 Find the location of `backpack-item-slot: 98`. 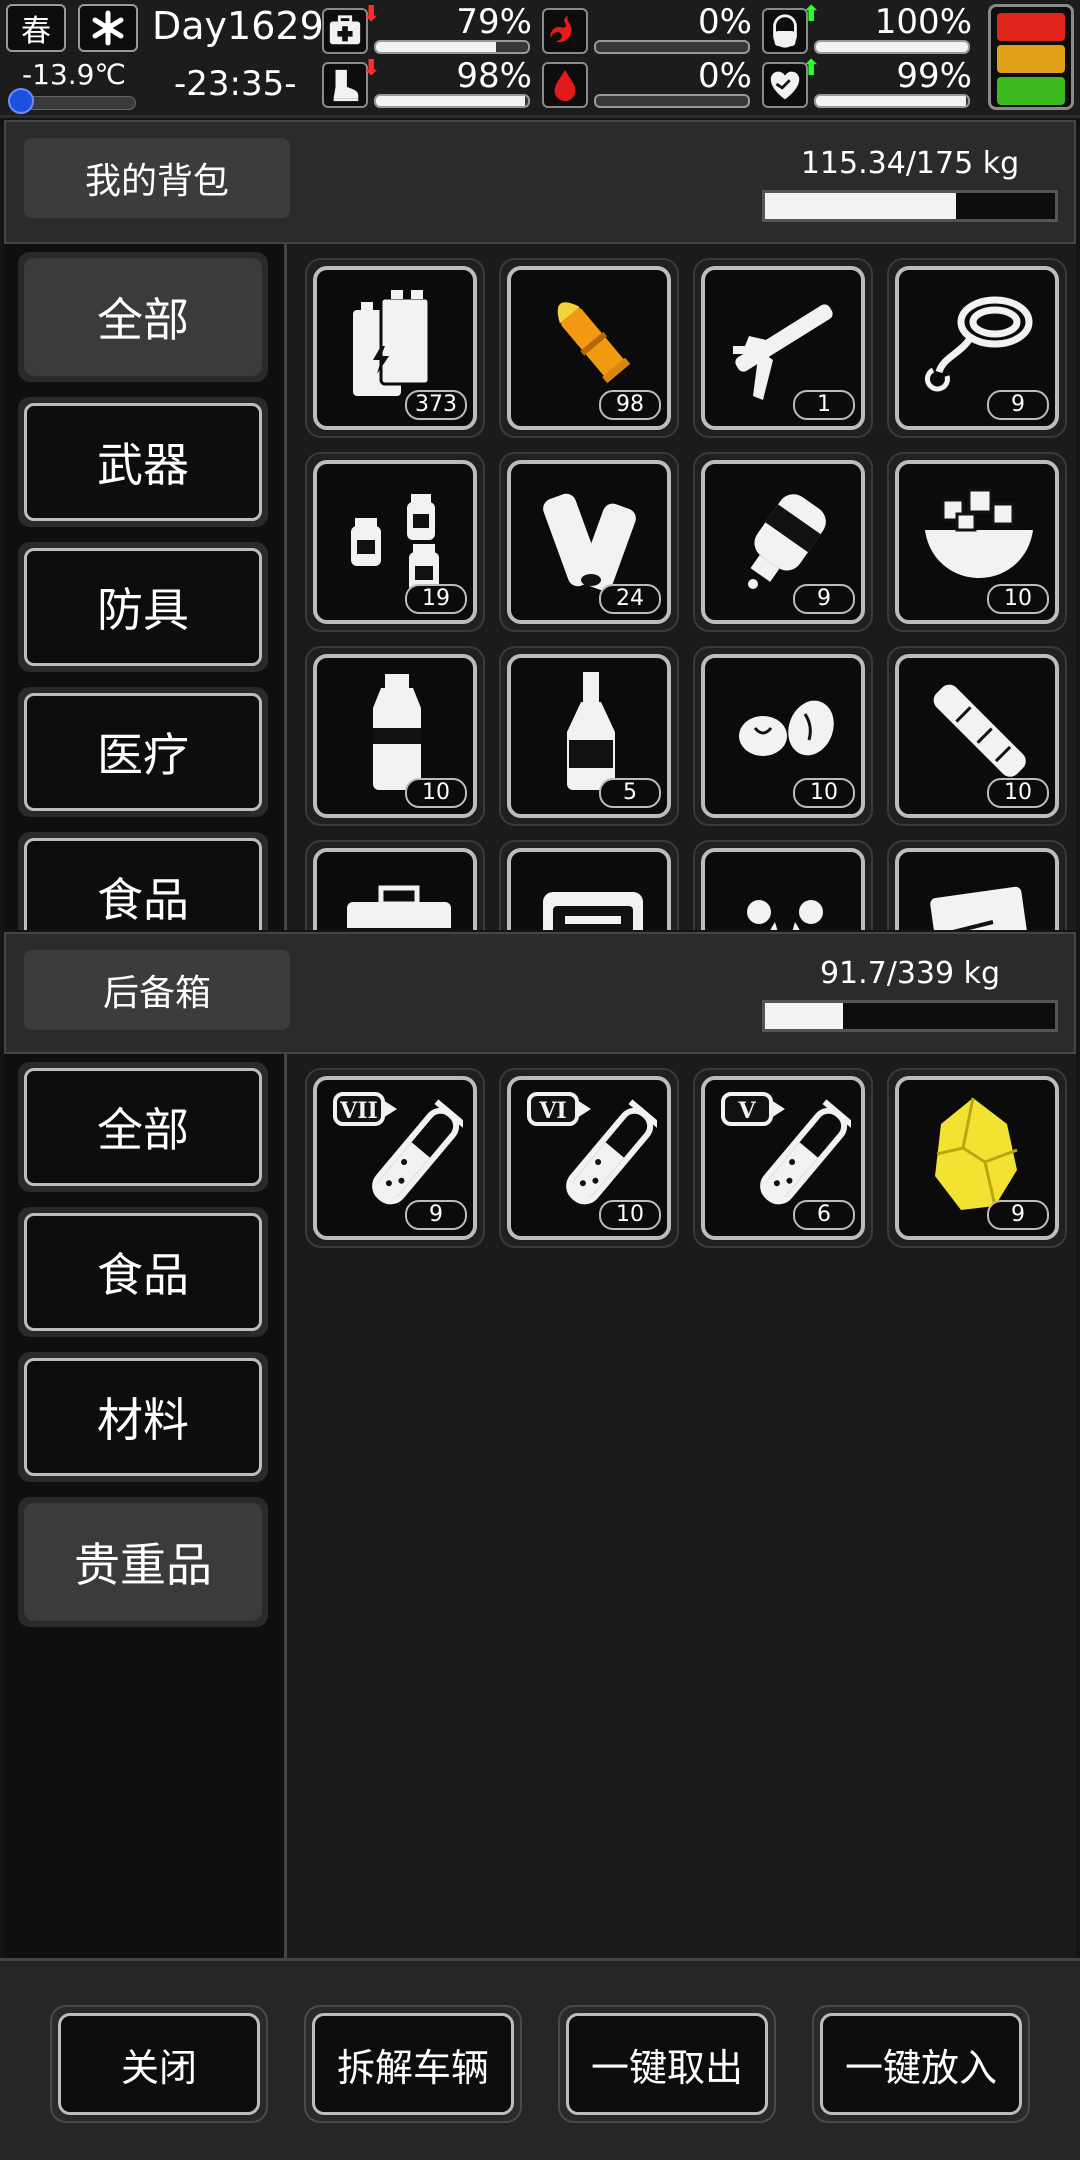

backpack-item-slot: 98 is located at coordinates (589, 348).